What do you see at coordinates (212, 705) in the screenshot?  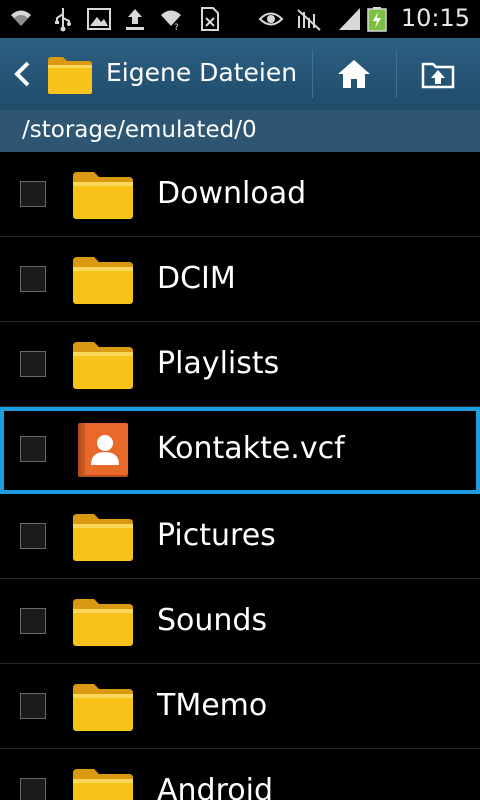 I see `file-name: TMemo` at bounding box center [212, 705].